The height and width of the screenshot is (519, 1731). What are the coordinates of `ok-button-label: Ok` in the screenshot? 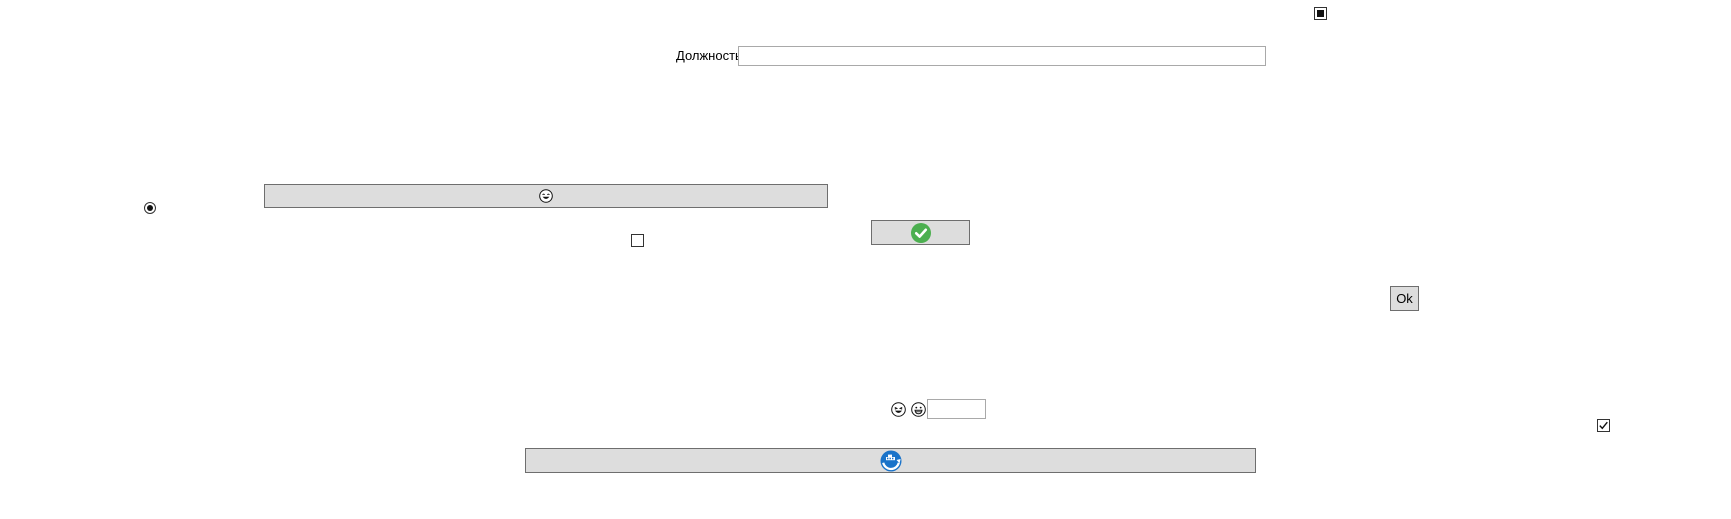 It's located at (1404, 298).